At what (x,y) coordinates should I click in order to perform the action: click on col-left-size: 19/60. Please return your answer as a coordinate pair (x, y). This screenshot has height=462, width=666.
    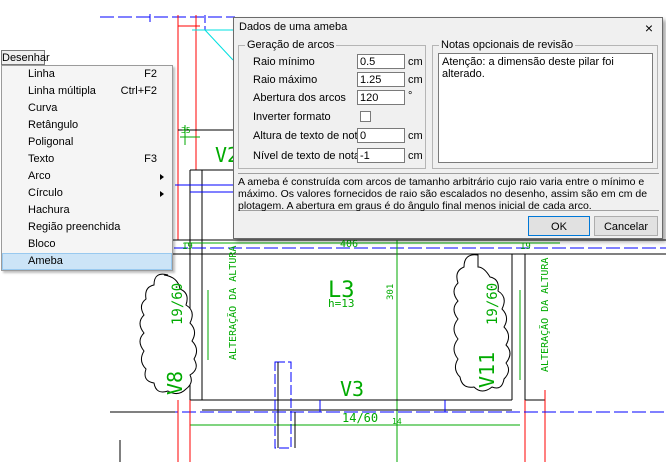
    Looking at the image, I should click on (178, 304).